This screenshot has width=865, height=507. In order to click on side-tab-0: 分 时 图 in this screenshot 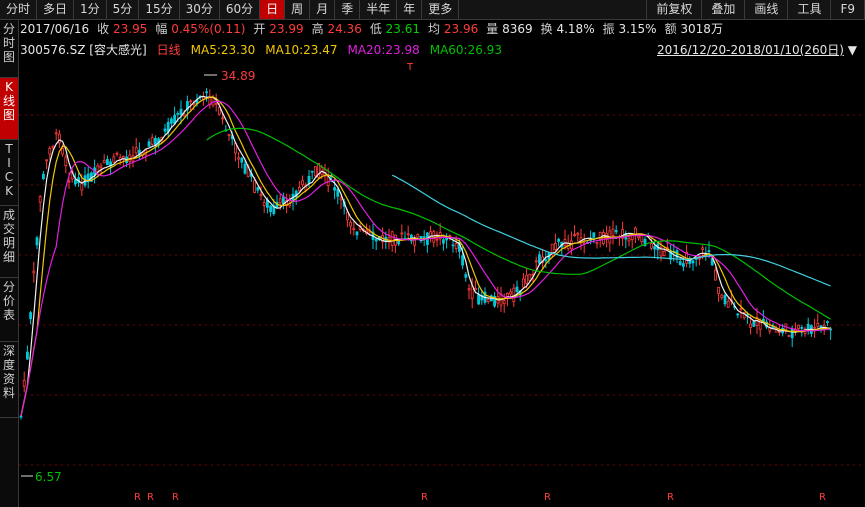, I will do `click(9, 49)`.